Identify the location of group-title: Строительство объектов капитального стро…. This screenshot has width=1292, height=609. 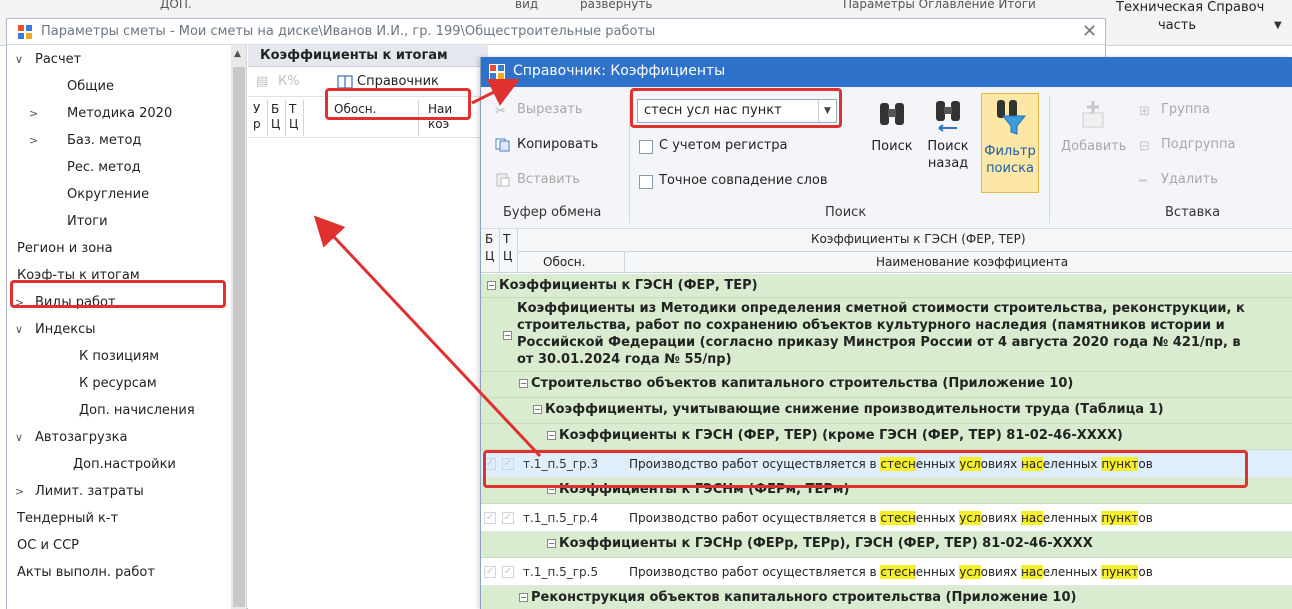
(802, 383).